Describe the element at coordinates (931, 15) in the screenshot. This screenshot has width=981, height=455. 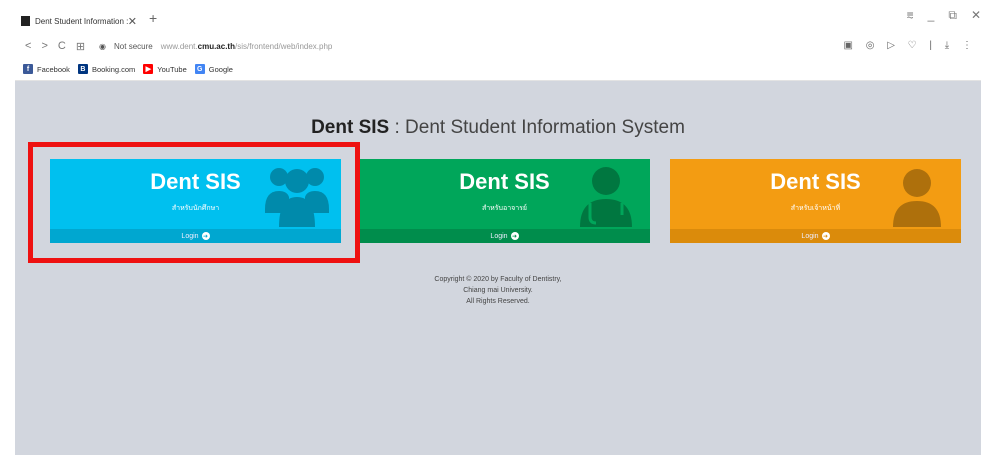
I see `minimize-icon: _` at that location.